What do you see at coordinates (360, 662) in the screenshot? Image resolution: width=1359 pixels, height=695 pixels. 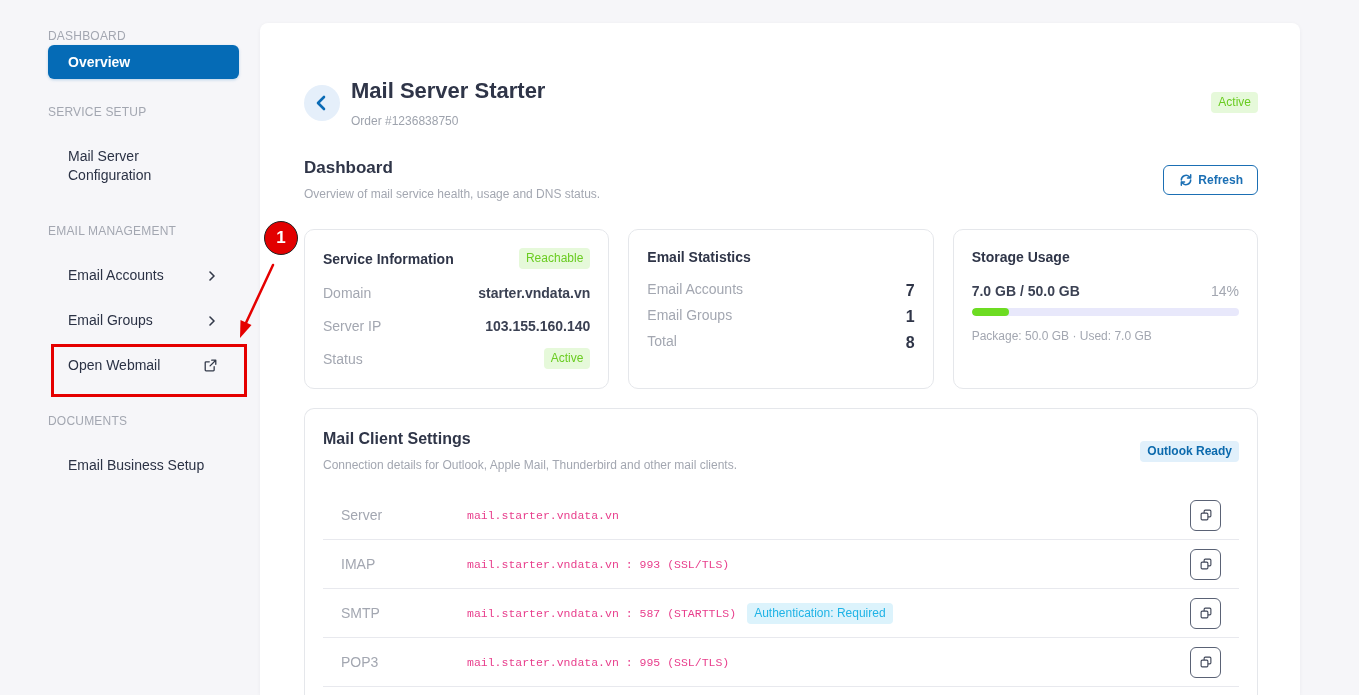 I see `setting-label: POP3` at bounding box center [360, 662].